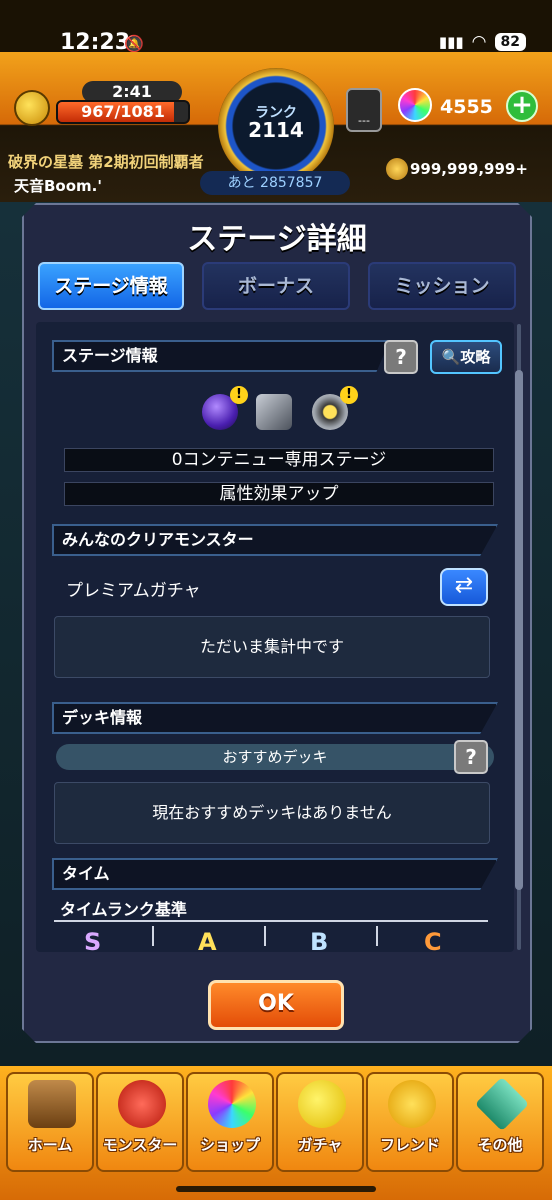  I want to click on stamina-icon, so click(32, 108).